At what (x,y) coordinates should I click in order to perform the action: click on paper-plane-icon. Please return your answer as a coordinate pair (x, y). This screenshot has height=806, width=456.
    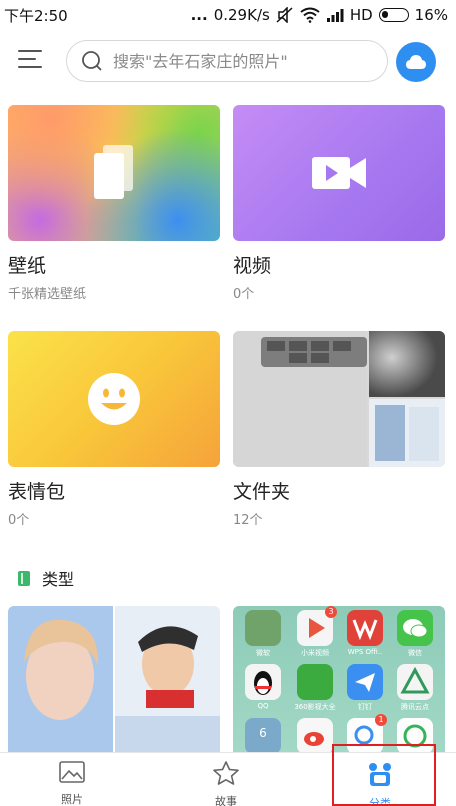
    Looking at the image, I should click on (365, 682).